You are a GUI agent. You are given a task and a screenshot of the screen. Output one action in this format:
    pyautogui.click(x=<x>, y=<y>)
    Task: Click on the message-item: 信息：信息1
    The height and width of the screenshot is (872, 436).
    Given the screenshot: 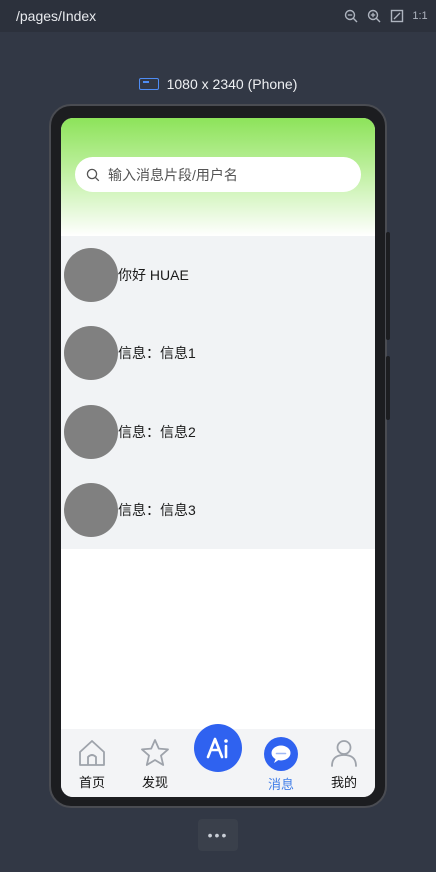 What is the action you would take?
    pyautogui.click(x=218, y=353)
    